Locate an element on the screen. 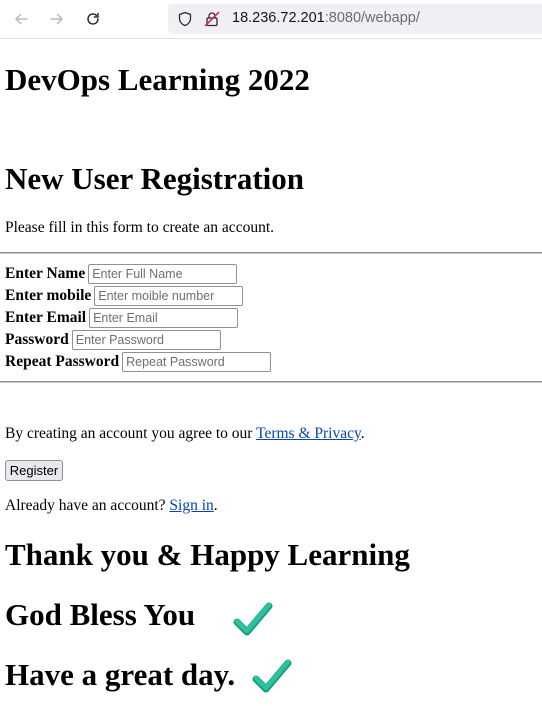  signin-link: Sign in is located at coordinates (191, 505).